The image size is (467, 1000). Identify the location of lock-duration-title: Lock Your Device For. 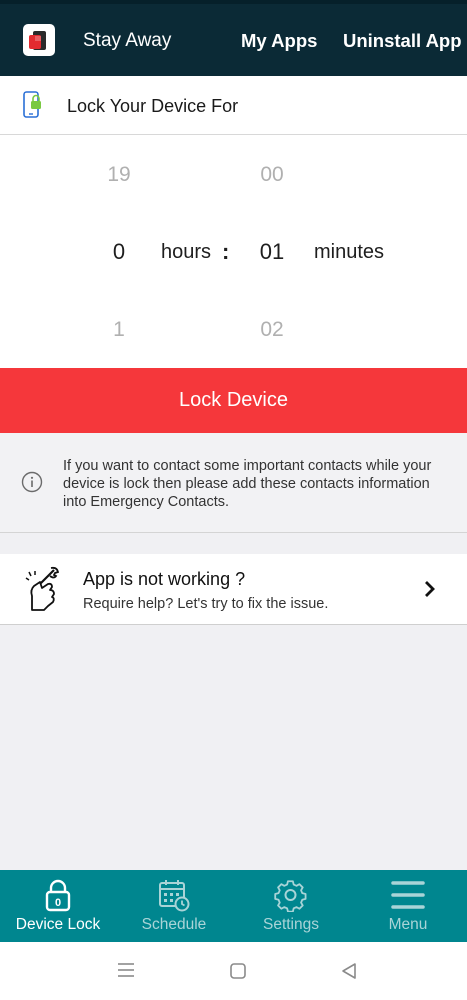
(153, 106).